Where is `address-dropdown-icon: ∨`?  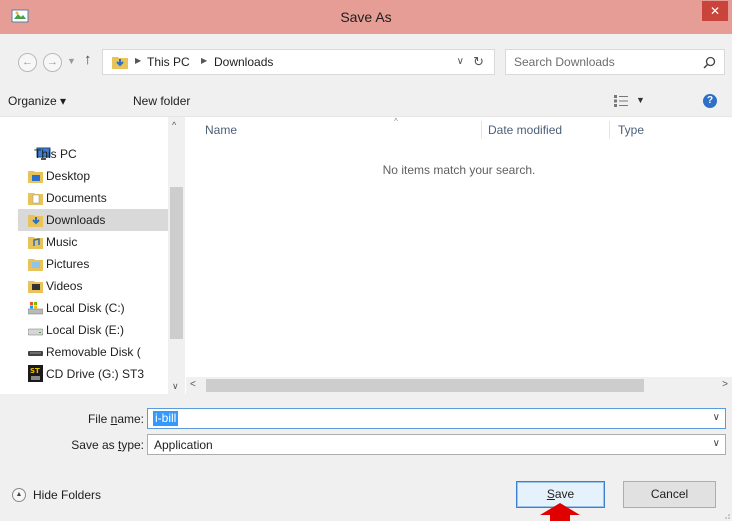
address-dropdown-icon: ∨ is located at coordinates (460, 61).